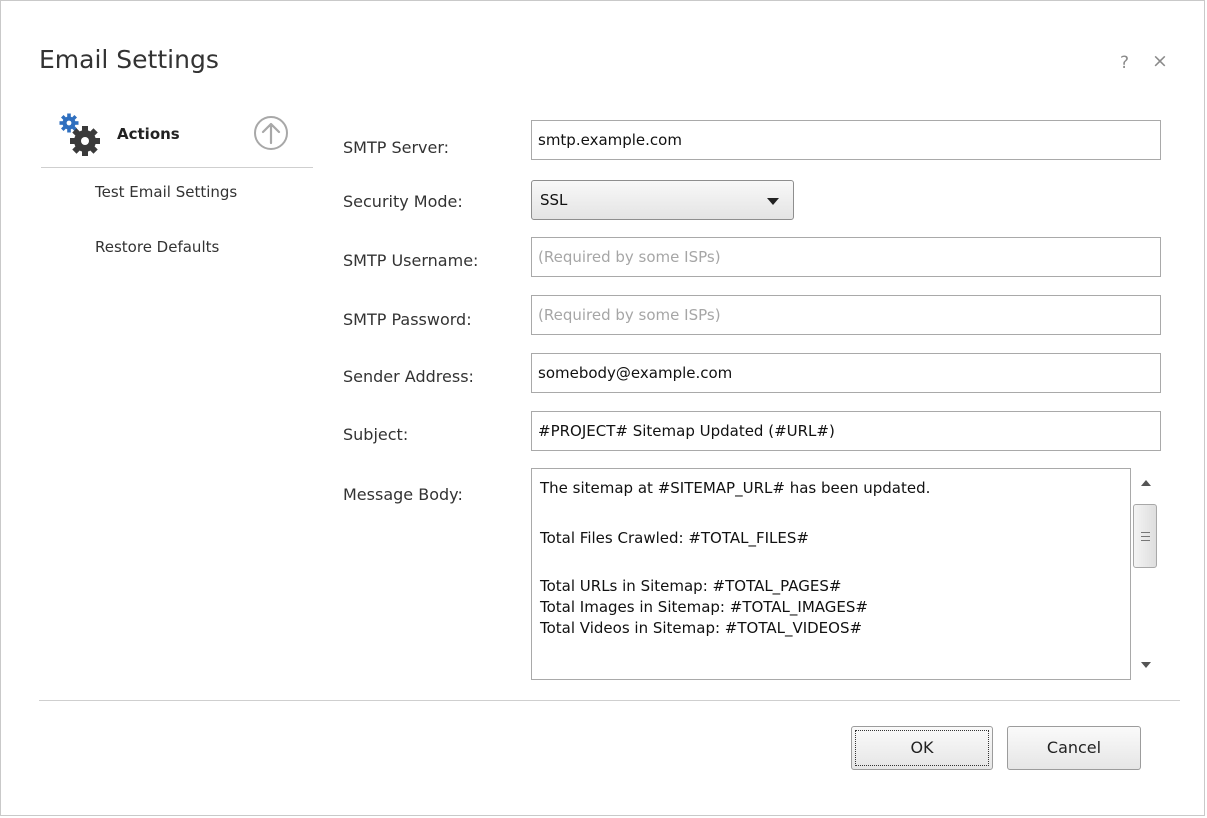  What do you see at coordinates (846, 257) in the screenshot?
I see `smtp-username-input` at bounding box center [846, 257].